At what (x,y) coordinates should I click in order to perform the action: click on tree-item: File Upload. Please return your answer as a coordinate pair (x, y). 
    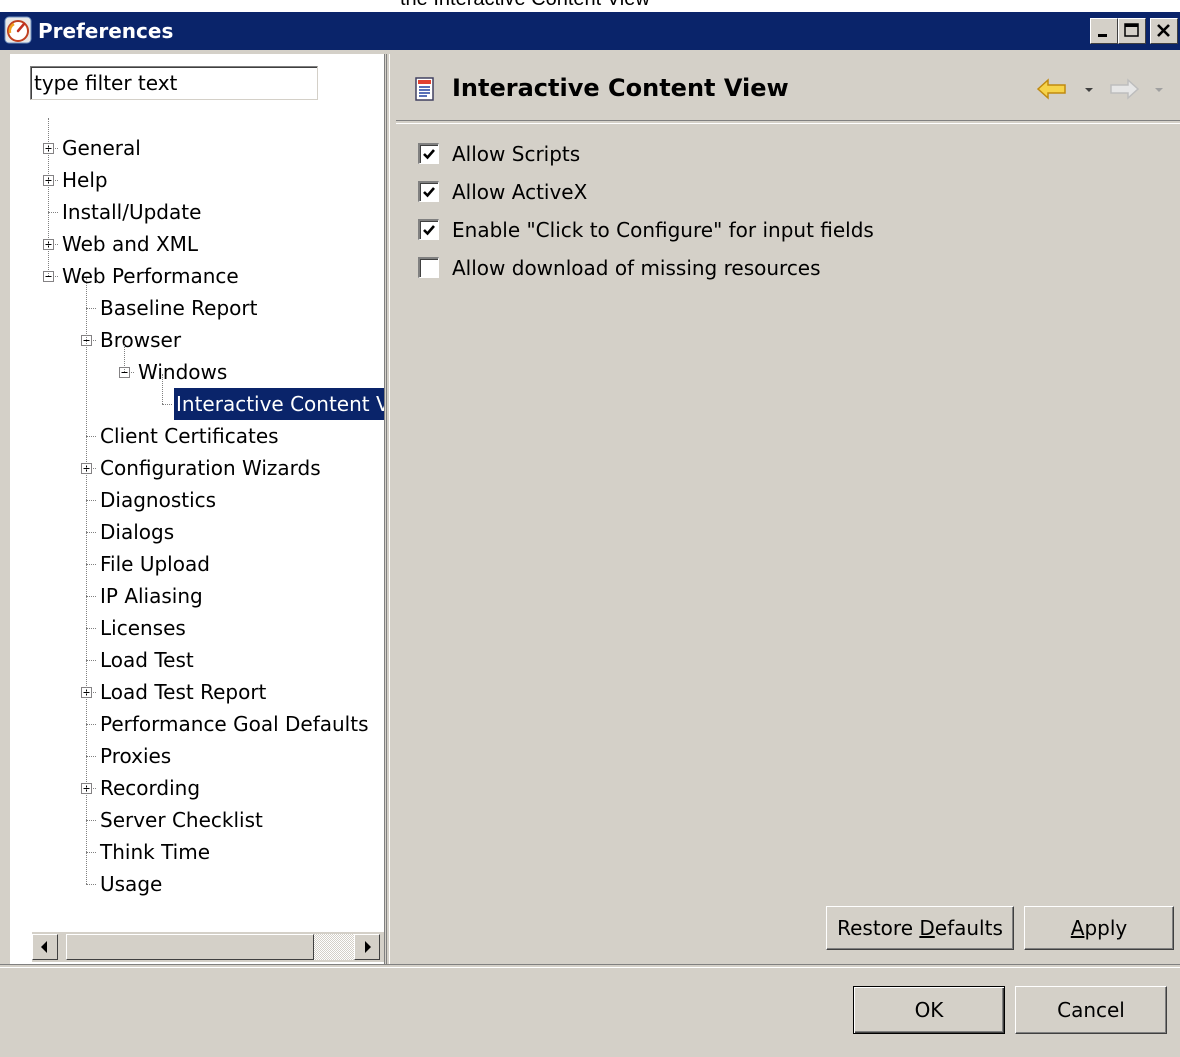
    Looking at the image, I should click on (197, 564).